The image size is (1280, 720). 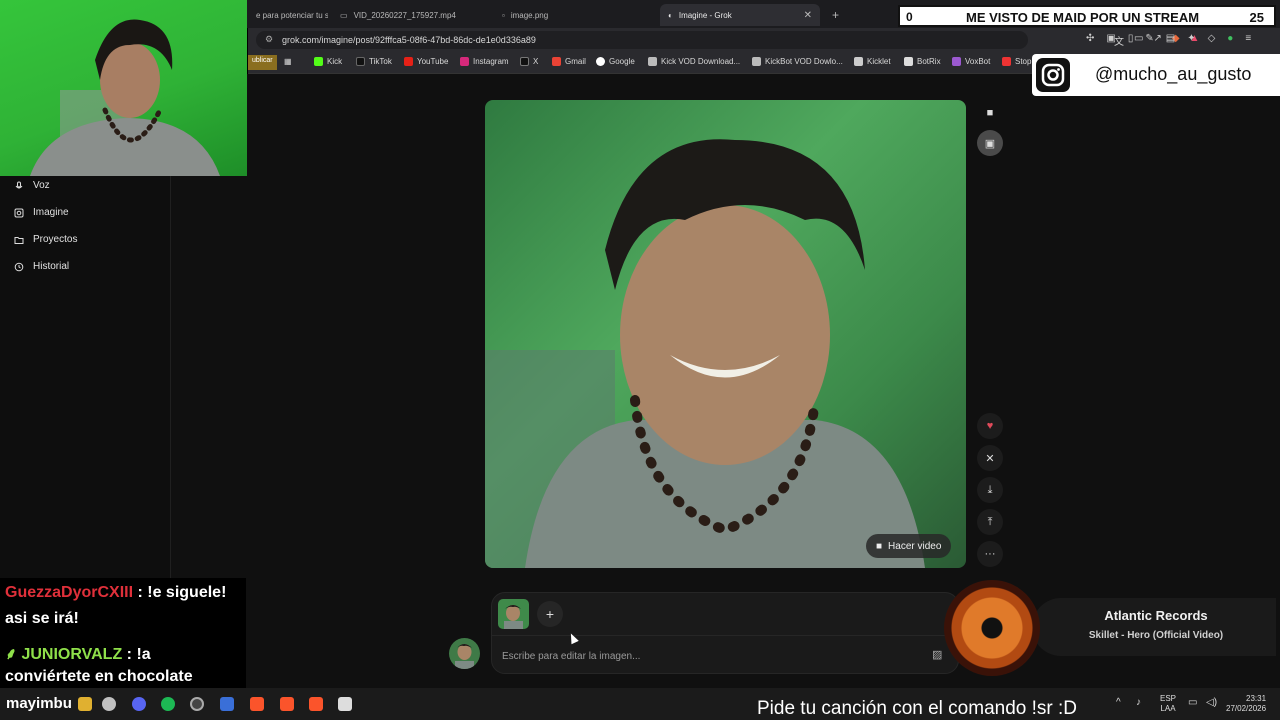 What do you see at coordinates (1118, 703) in the screenshot?
I see `tray-chevron-icon: ^` at bounding box center [1118, 703].